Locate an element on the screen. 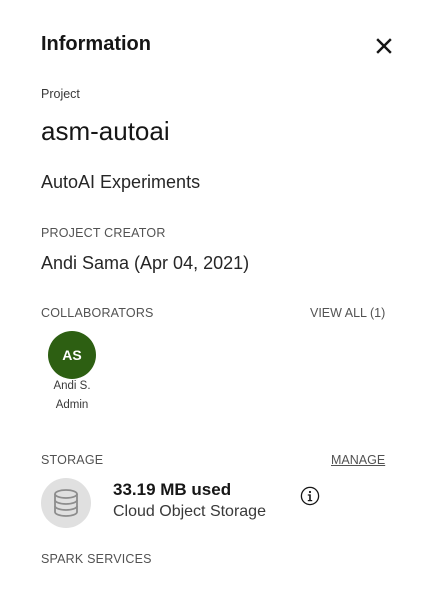 The height and width of the screenshot is (595, 438). project-name: asm-autoai is located at coordinates (105, 131).